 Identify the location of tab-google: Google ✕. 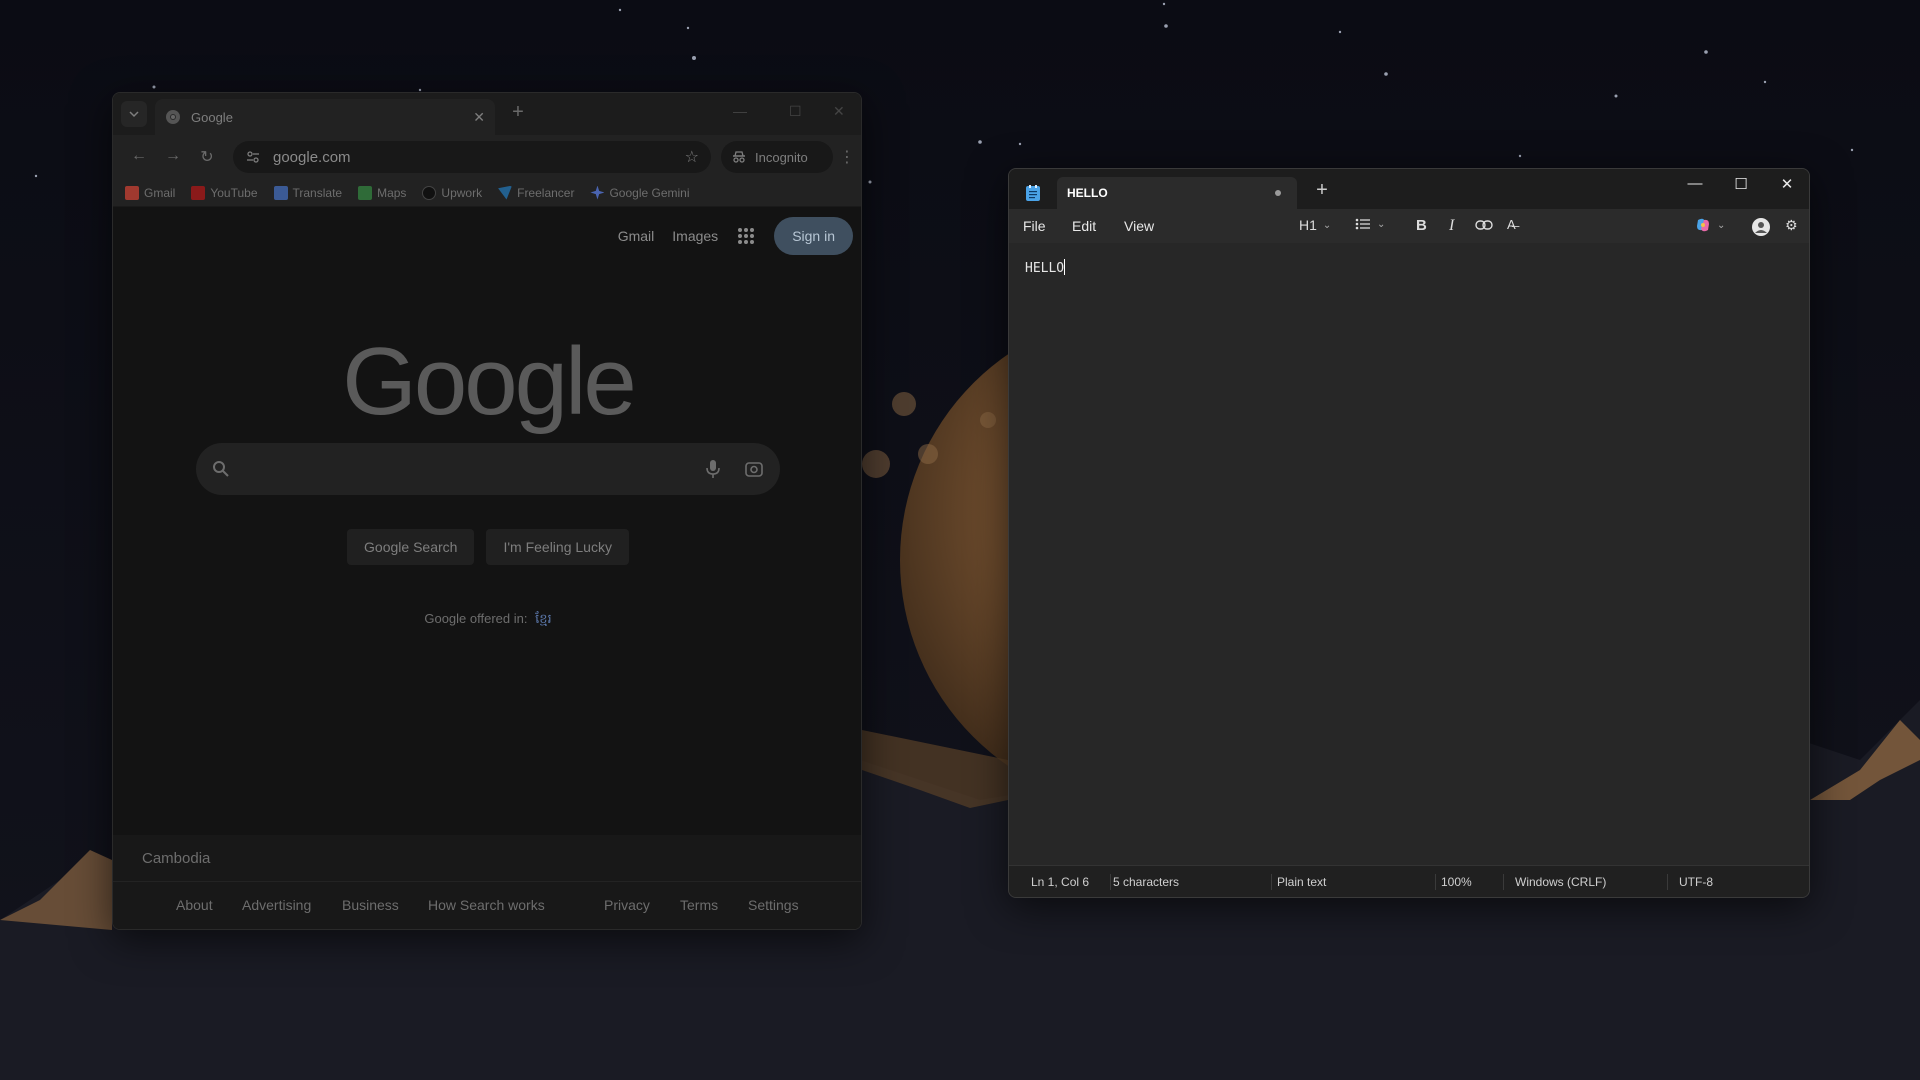
(325, 117).